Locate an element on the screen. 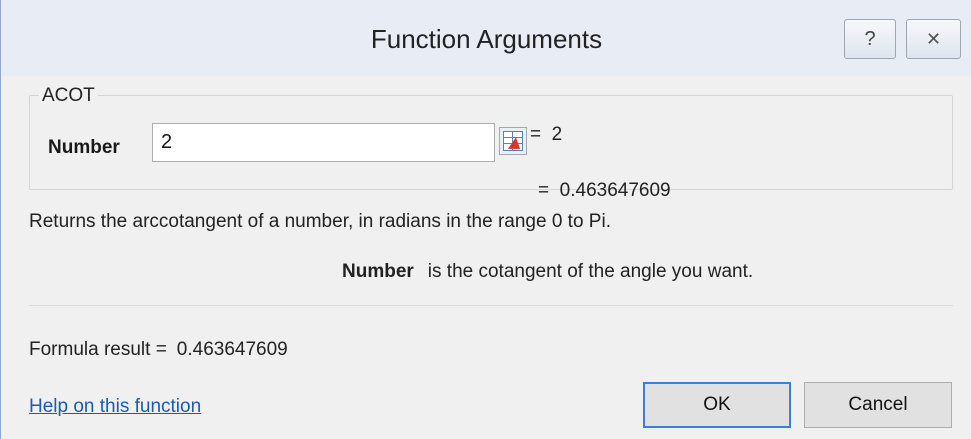 Image resolution: width=971 pixels, height=439 pixels. separator is located at coordinates (491, 305).